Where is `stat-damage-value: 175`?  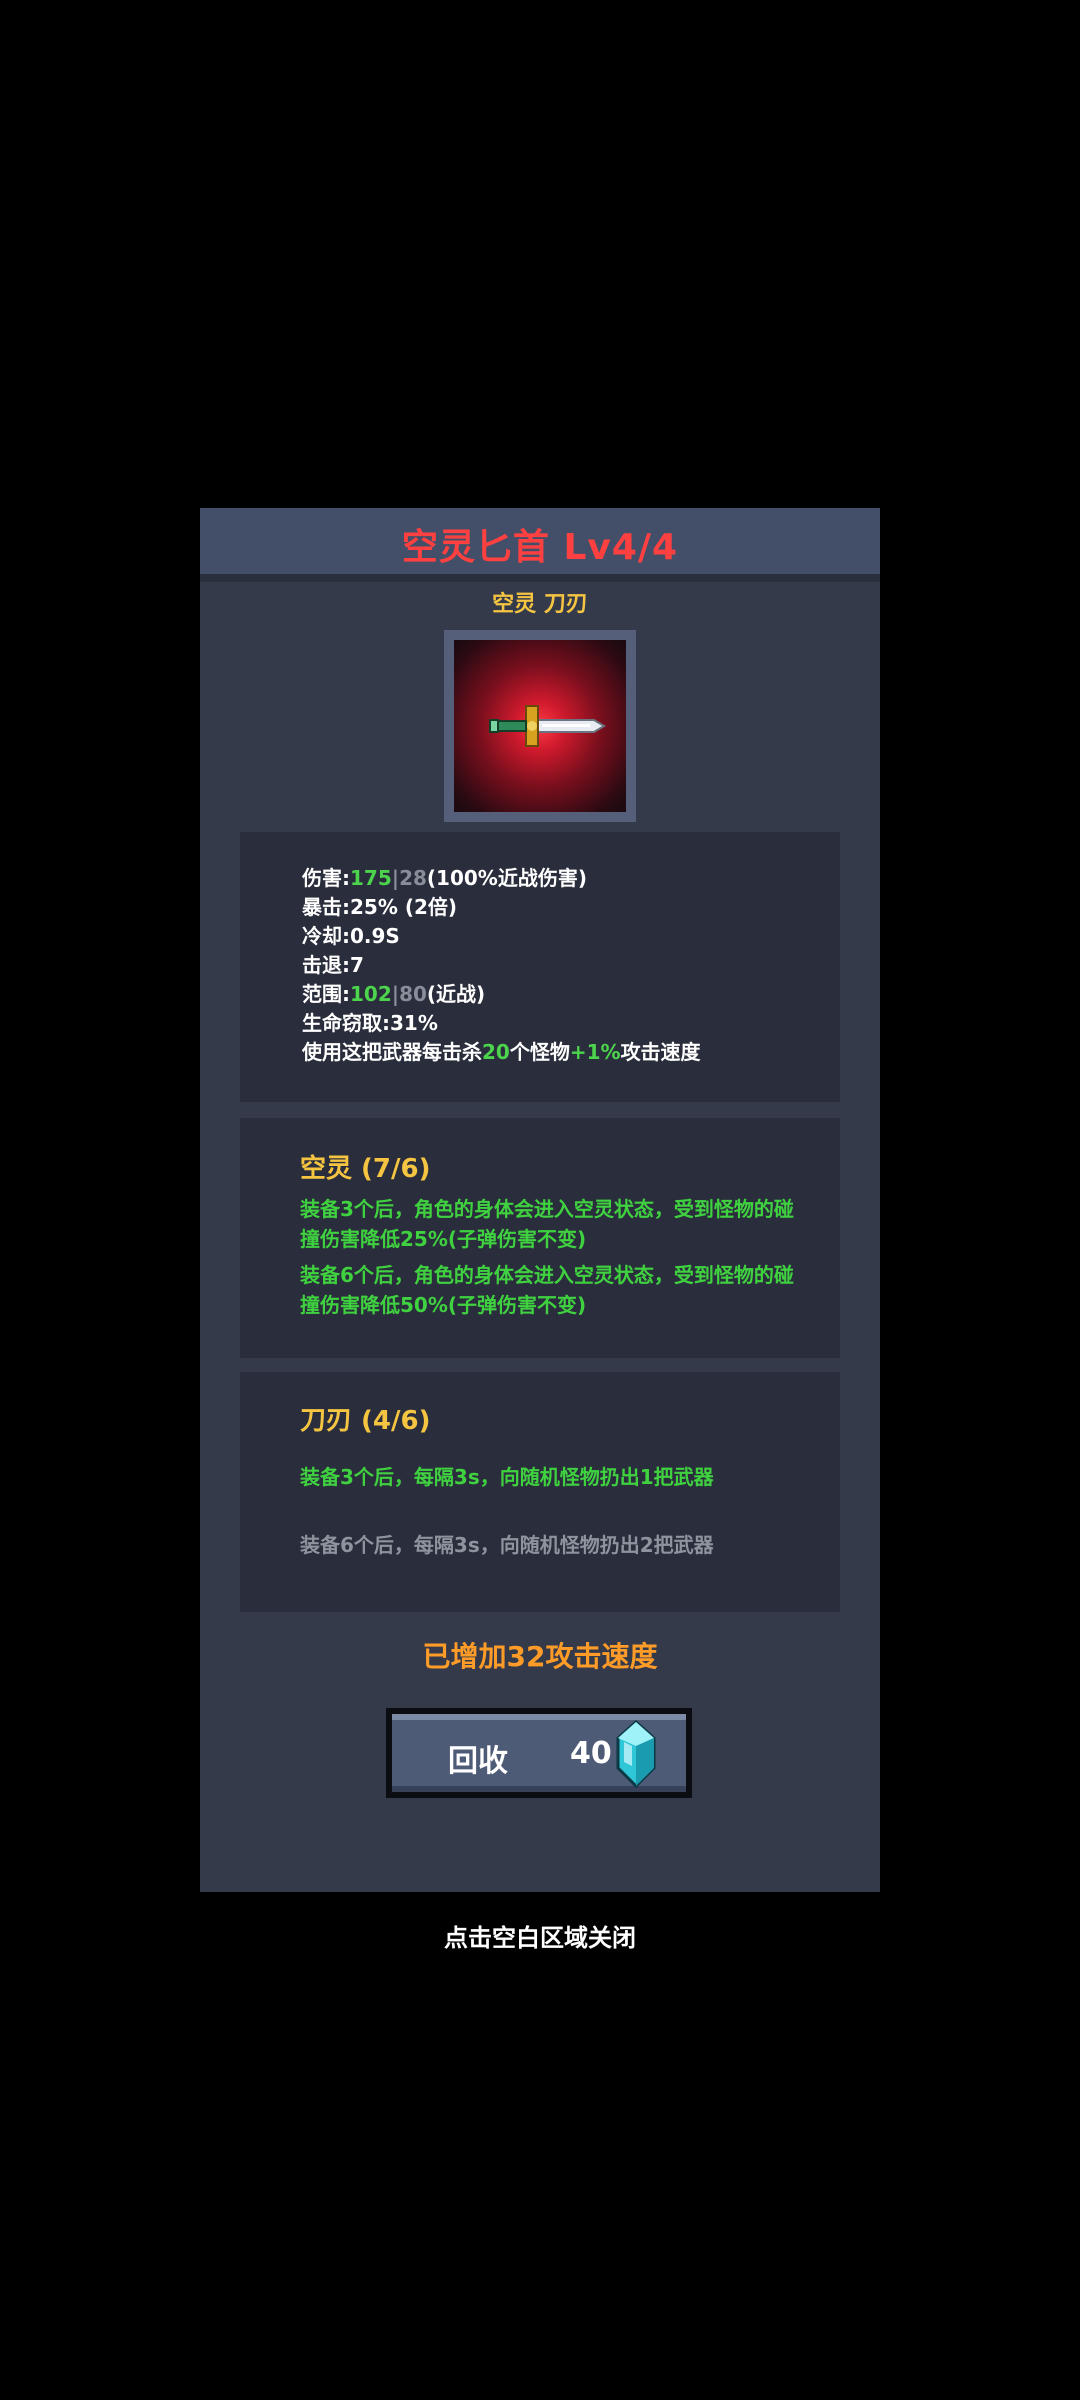 stat-damage-value: 175 is located at coordinates (371, 878).